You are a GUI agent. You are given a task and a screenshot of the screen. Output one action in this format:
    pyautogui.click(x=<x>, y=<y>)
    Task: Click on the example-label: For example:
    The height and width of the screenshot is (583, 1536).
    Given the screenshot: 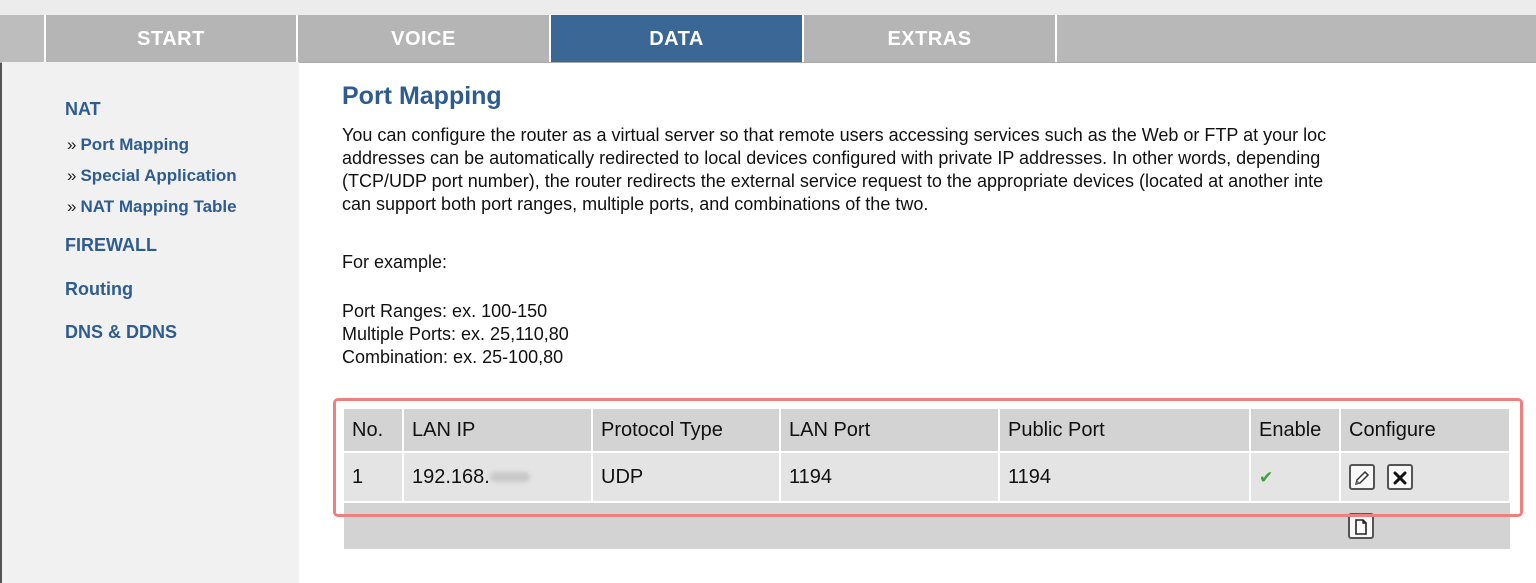 What is the action you would take?
    pyautogui.click(x=395, y=262)
    